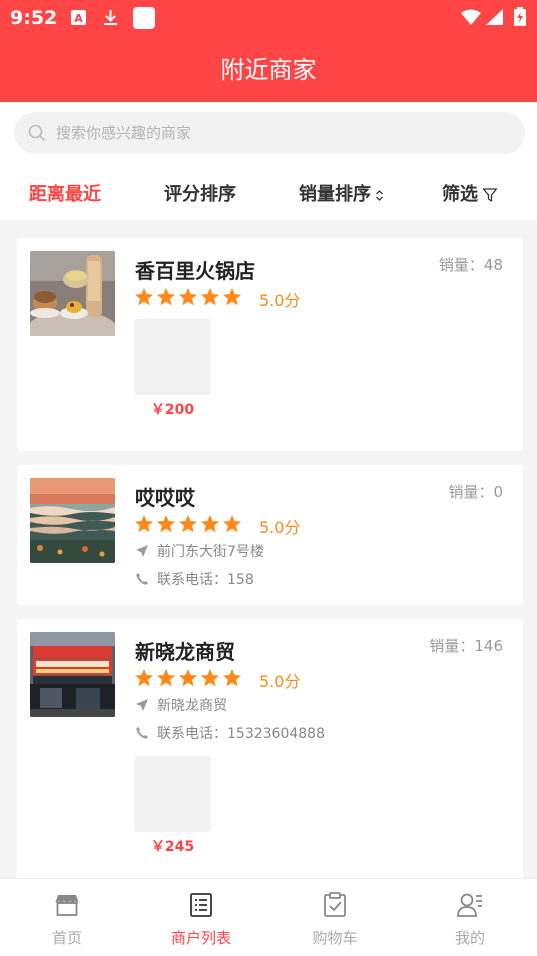 The width and height of the screenshot is (537, 956). Describe the element at coordinates (200, 938) in the screenshot. I see `tab-merchant-list-label: 商户列表` at that location.